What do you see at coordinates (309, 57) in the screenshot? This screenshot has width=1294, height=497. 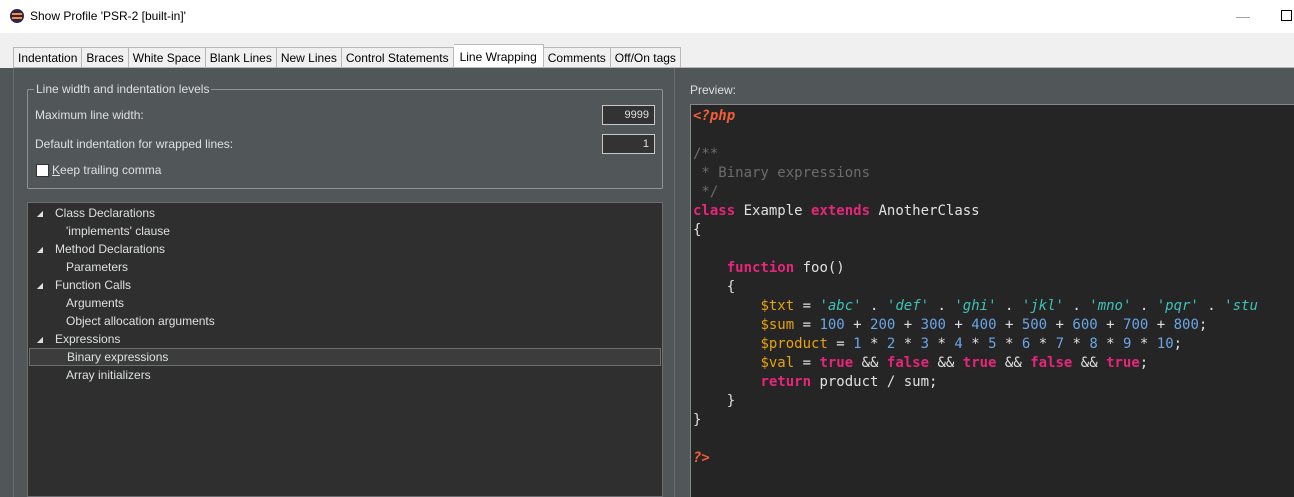 I see `tab-new-lines: New Lines` at bounding box center [309, 57].